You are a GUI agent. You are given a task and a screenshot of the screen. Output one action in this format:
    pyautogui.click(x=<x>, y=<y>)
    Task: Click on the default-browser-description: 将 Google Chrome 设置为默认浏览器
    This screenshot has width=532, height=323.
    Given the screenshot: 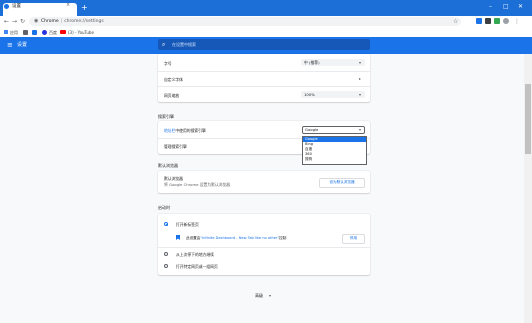 What is the action you would take?
    pyautogui.click(x=197, y=184)
    